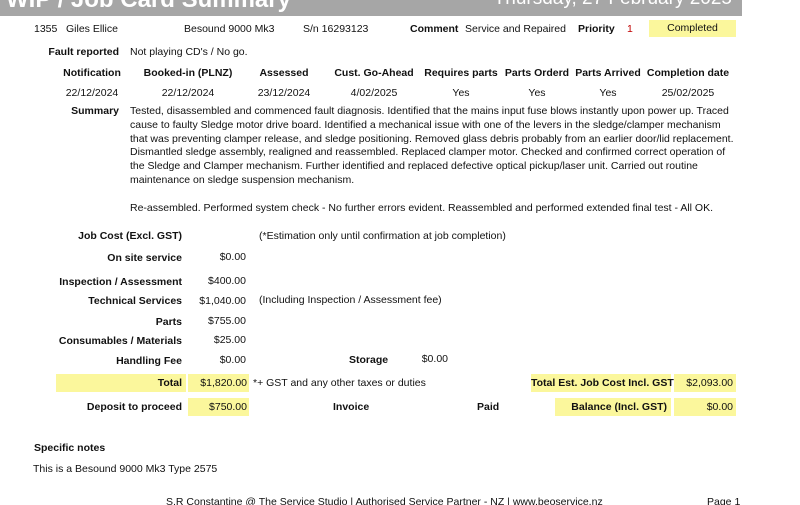 Image resolution: width=800 pixels, height=505 pixels. I want to click on date-header-booked-in: Booked-in (PLNZ), so click(188, 73).